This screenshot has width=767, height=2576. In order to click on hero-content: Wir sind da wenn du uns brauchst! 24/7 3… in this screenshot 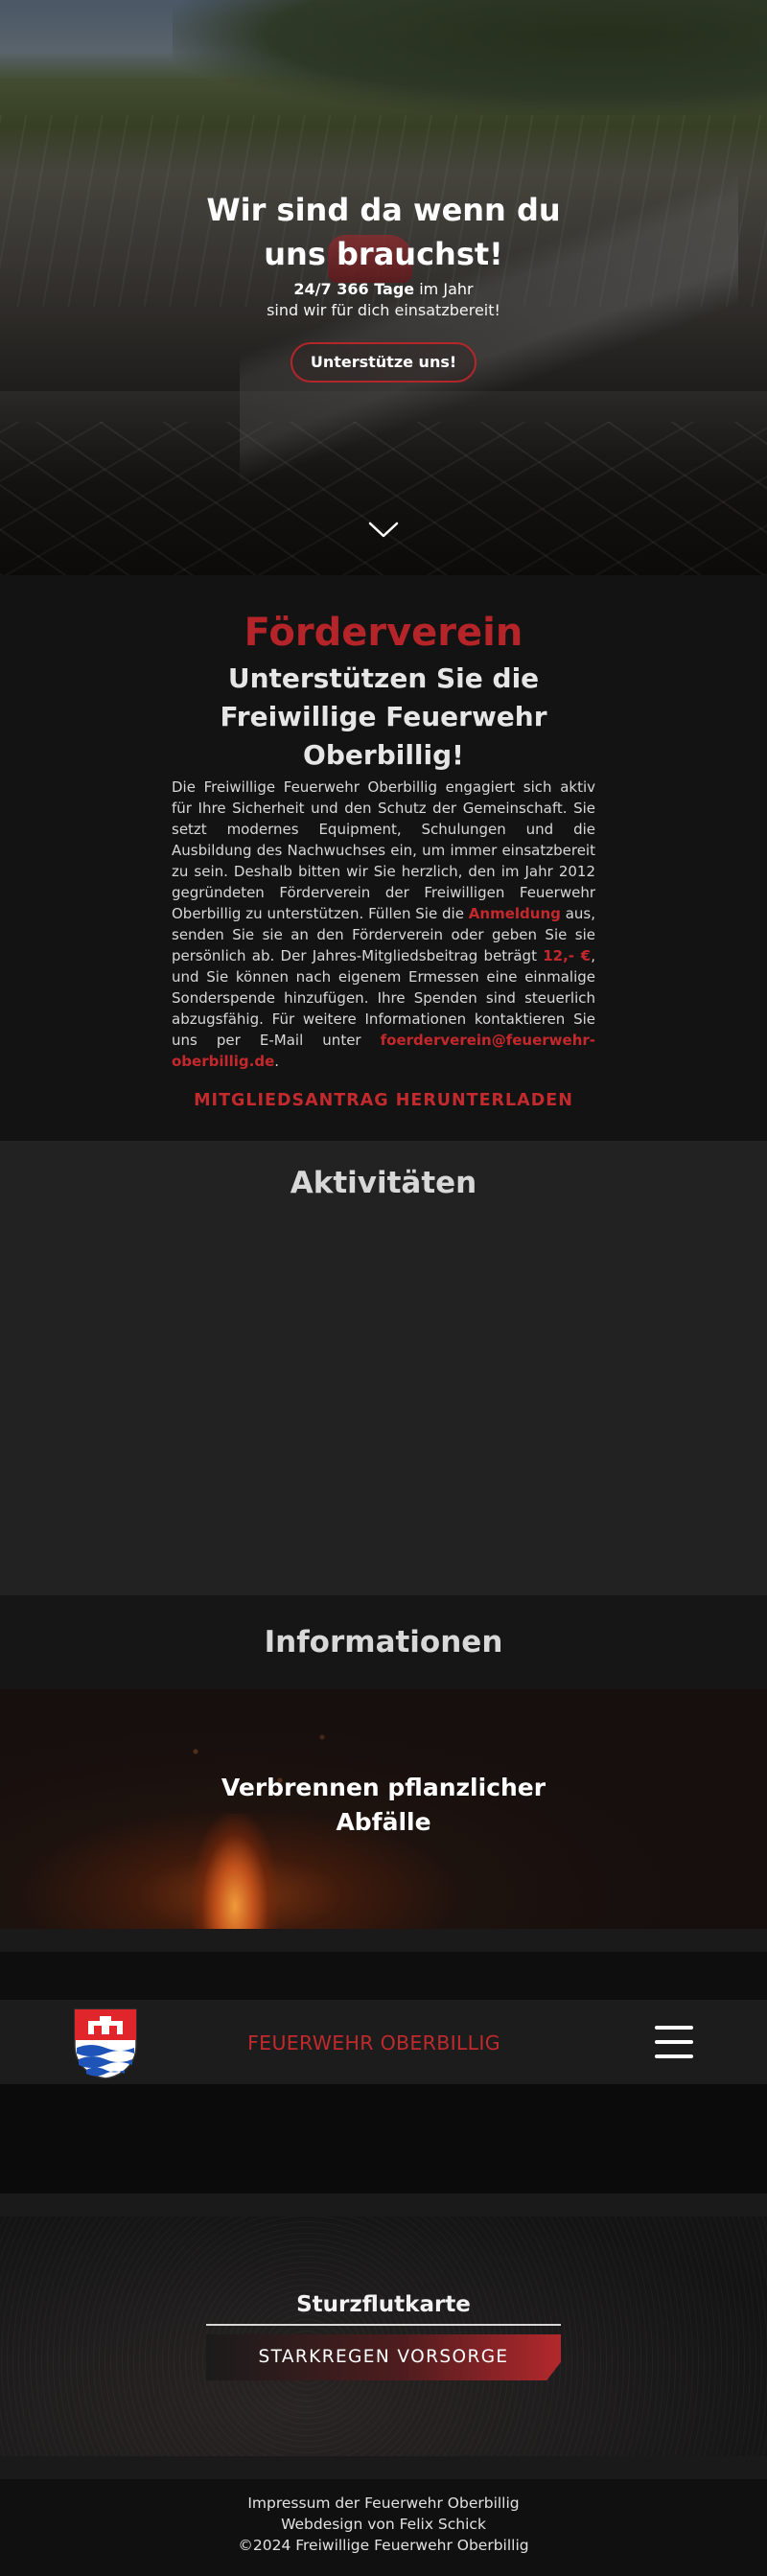, I will do `click(383, 285)`.